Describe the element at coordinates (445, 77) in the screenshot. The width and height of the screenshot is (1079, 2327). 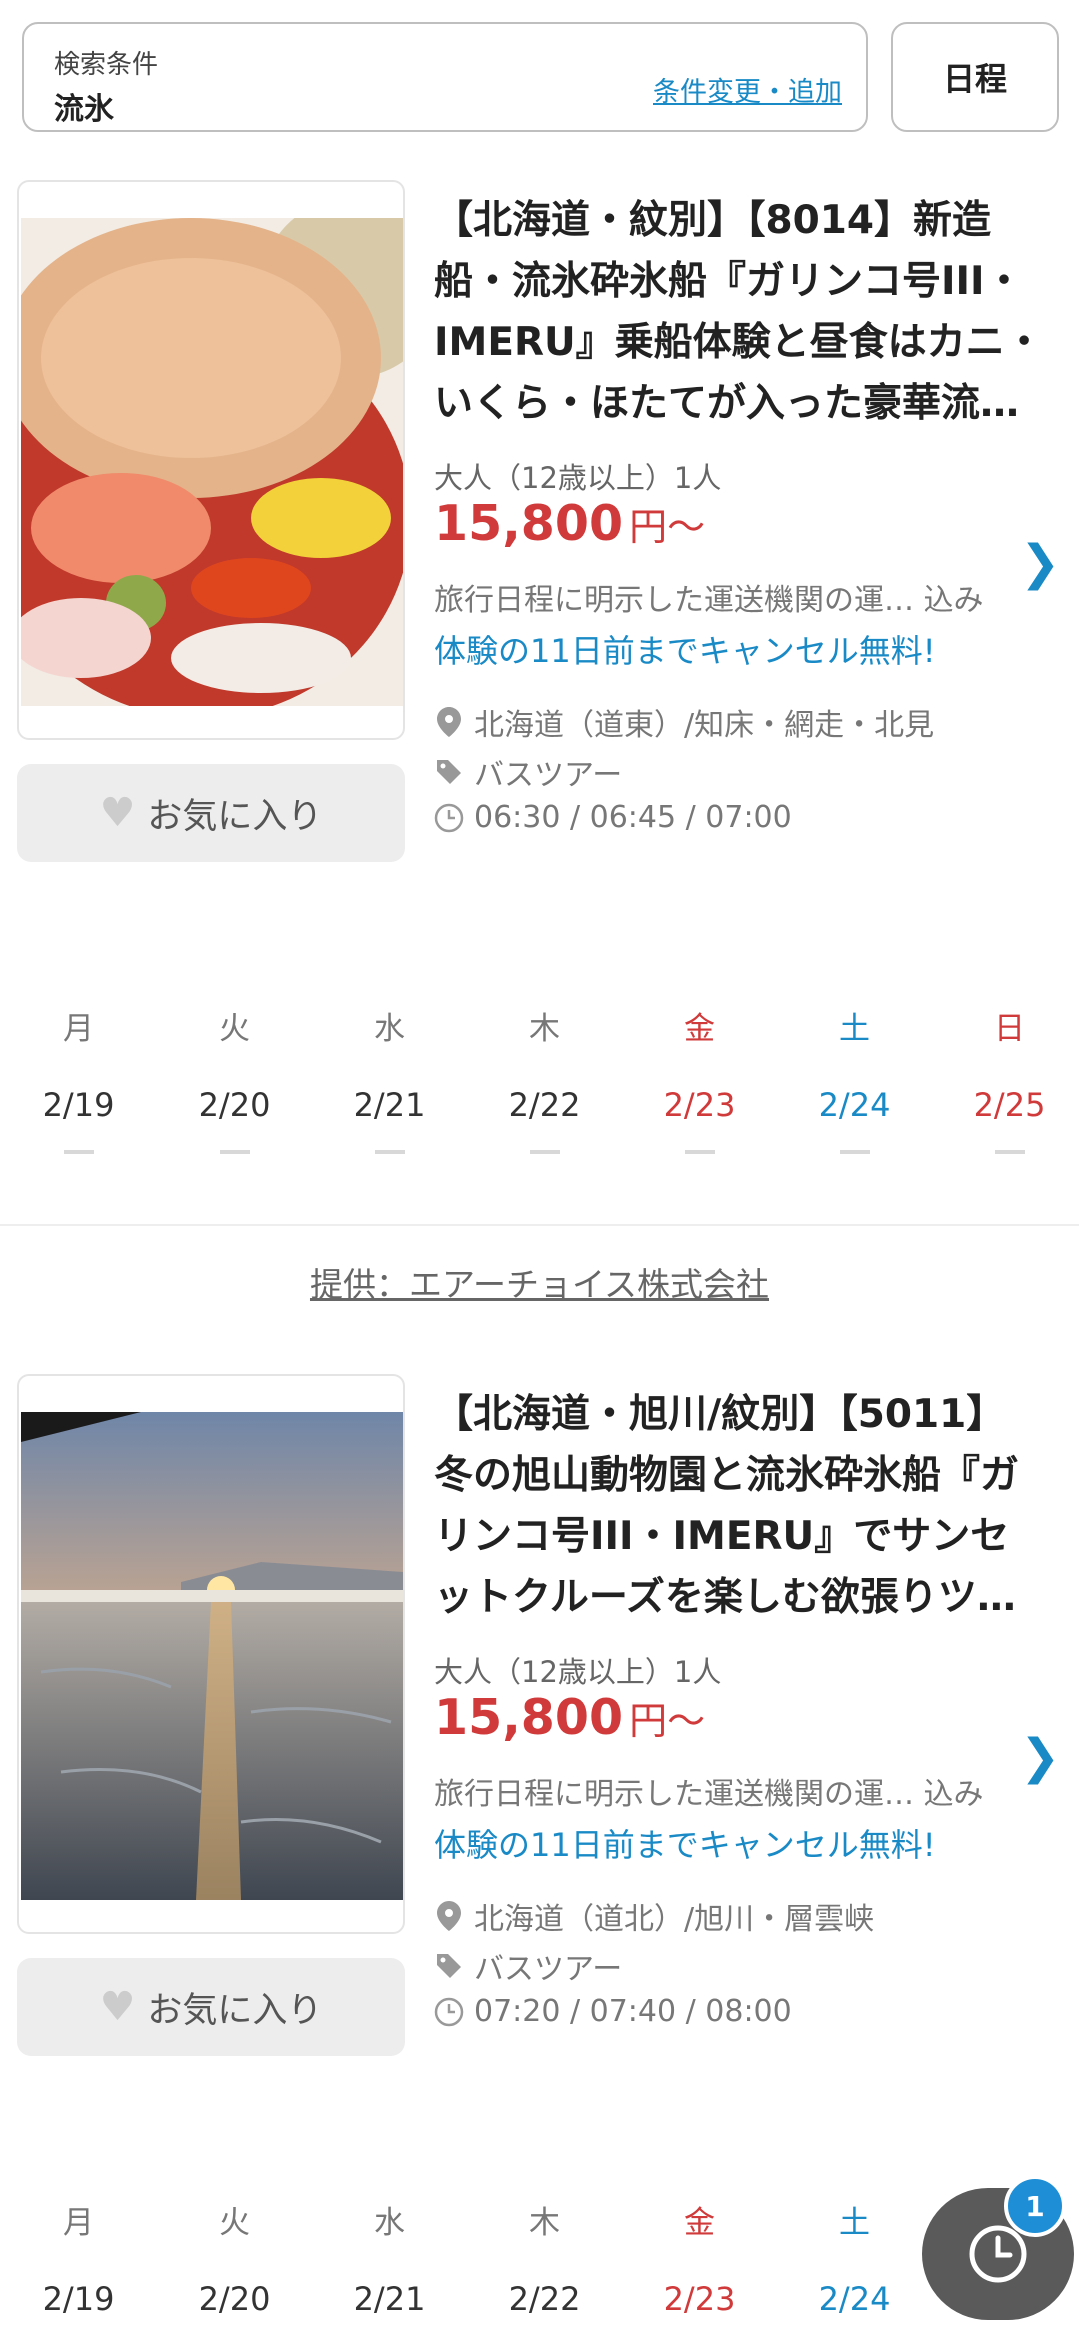
I see `search-conditions-box: 検索条件 流氷 条件変更・追加` at that location.